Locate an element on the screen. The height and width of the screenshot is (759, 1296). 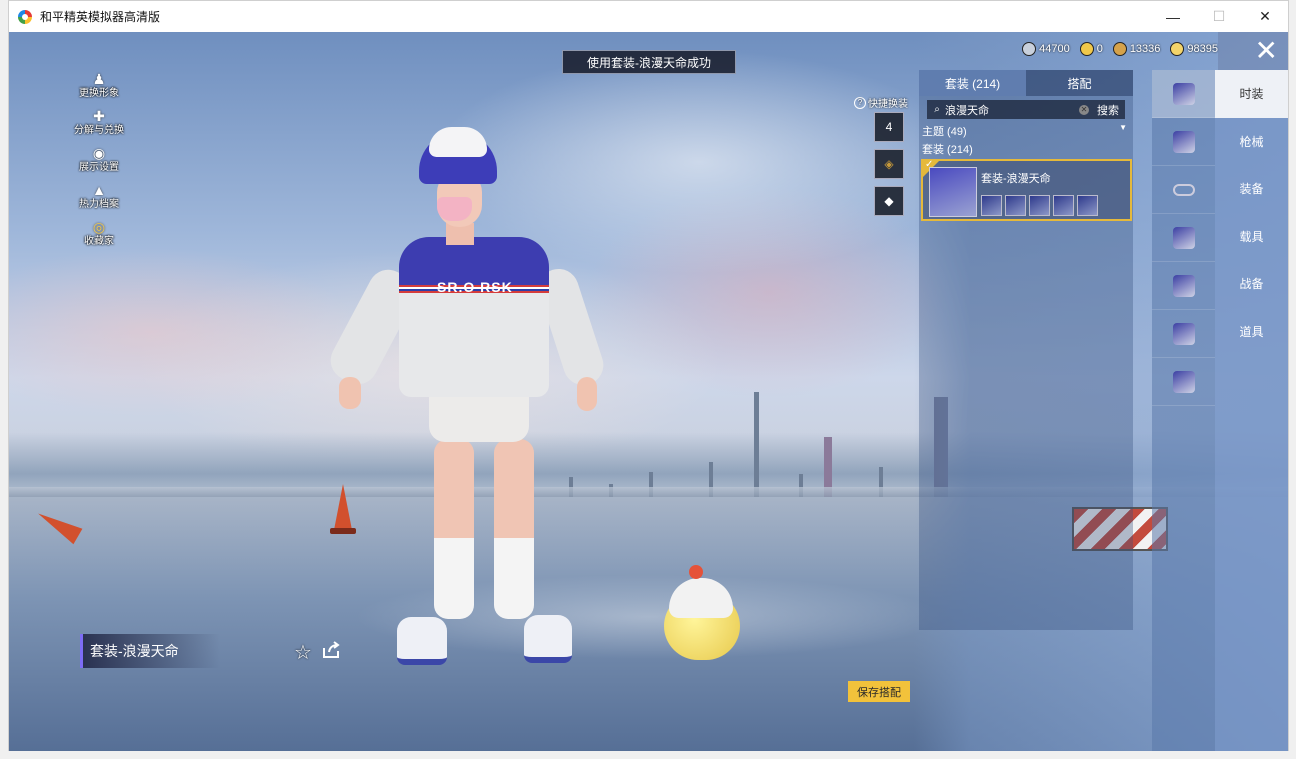
outfit-icon is located at coordinates (1183, 93).